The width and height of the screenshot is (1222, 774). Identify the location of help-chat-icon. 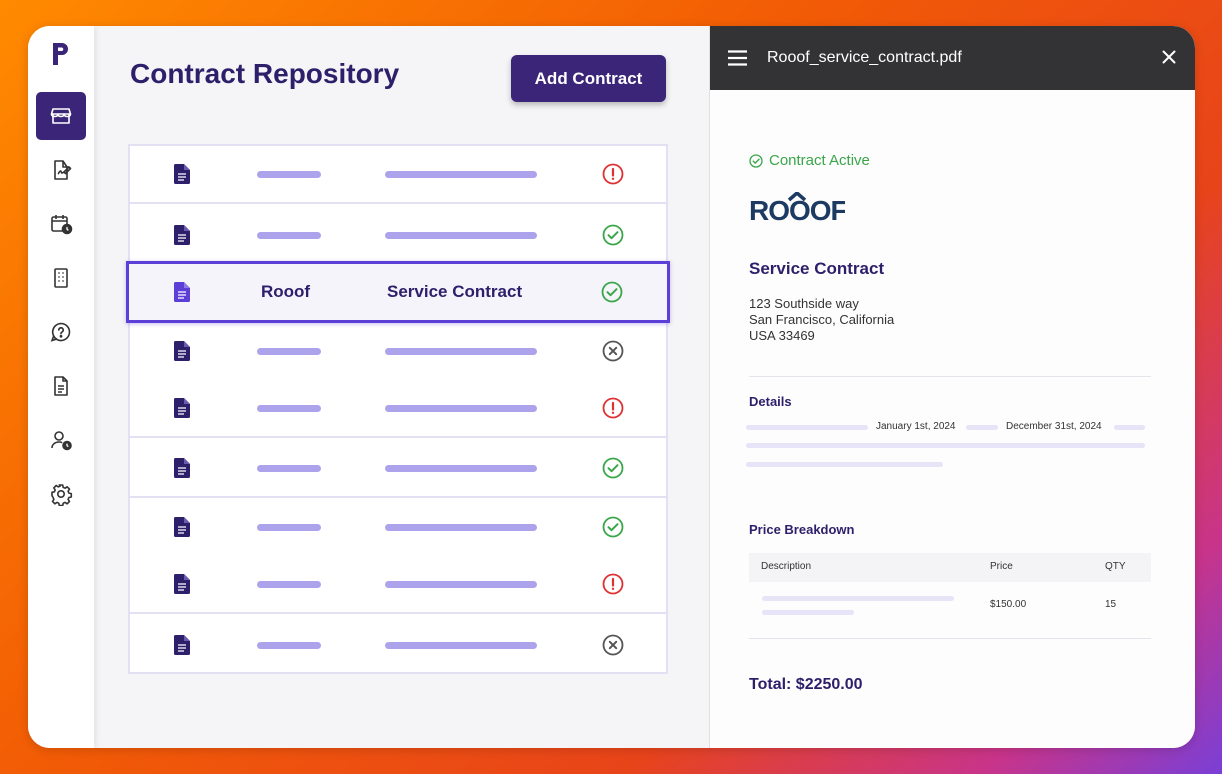
(60, 332).